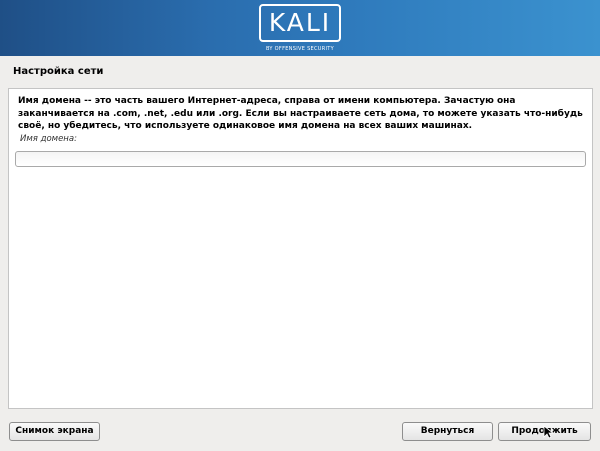 This screenshot has height=451, width=600. I want to click on mouse-pointer-icon, so click(549, 432).